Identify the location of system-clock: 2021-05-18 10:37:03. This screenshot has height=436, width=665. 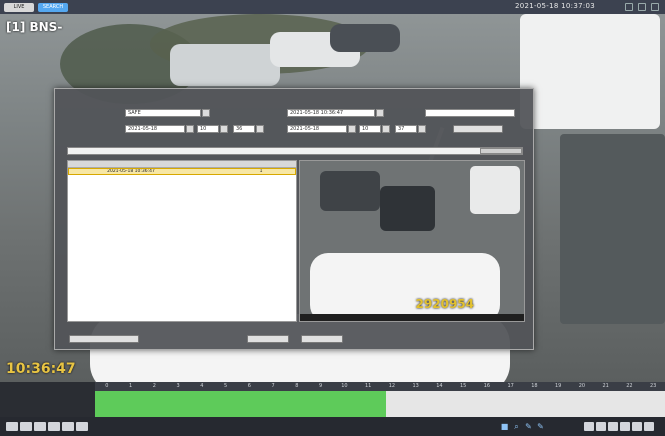
(554, 6).